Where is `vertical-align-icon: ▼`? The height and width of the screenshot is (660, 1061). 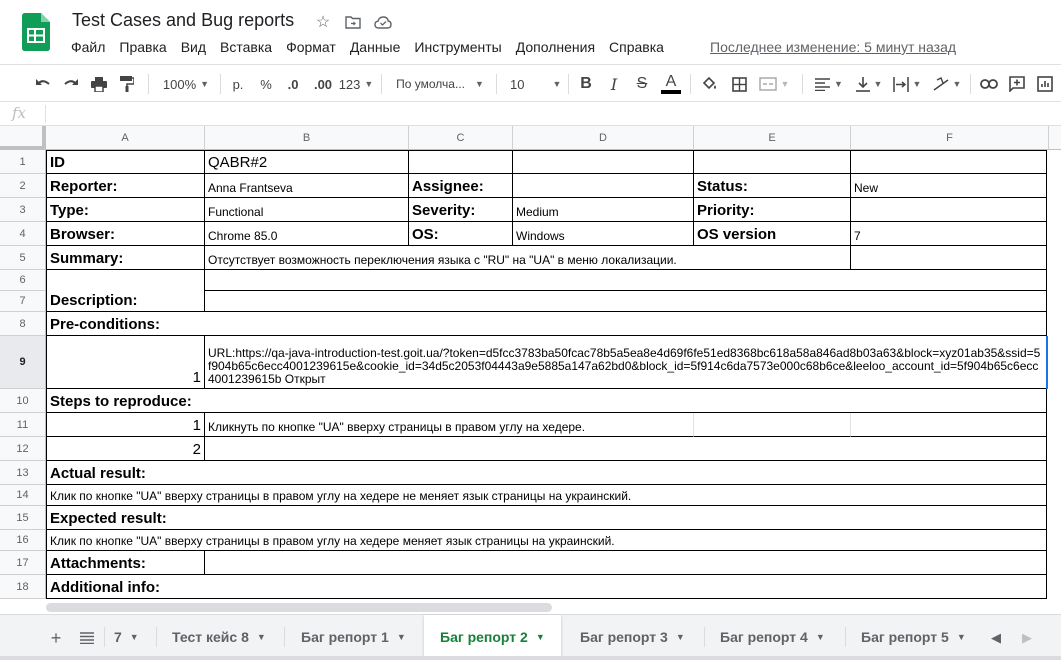
vertical-align-icon: ▼ is located at coordinates (869, 84).